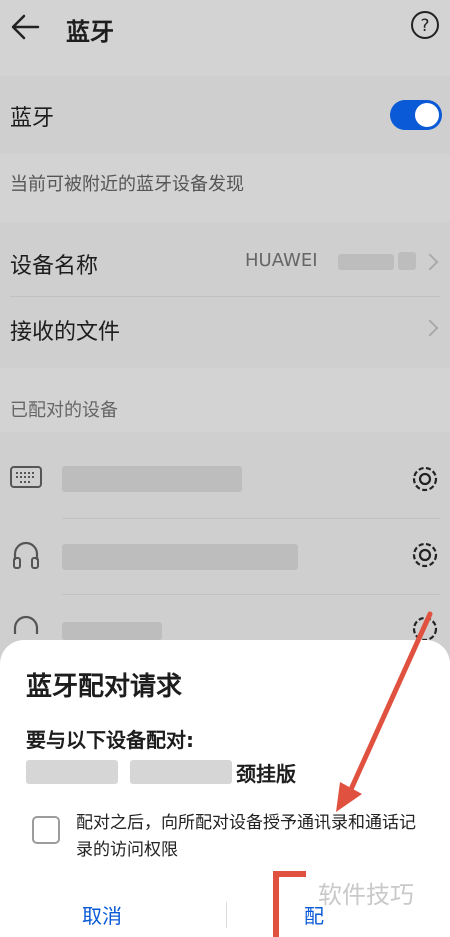 This screenshot has height=937, width=450. Describe the element at coordinates (366, 895) in the screenshot. I see `watermark: 软件技巧` at that location.